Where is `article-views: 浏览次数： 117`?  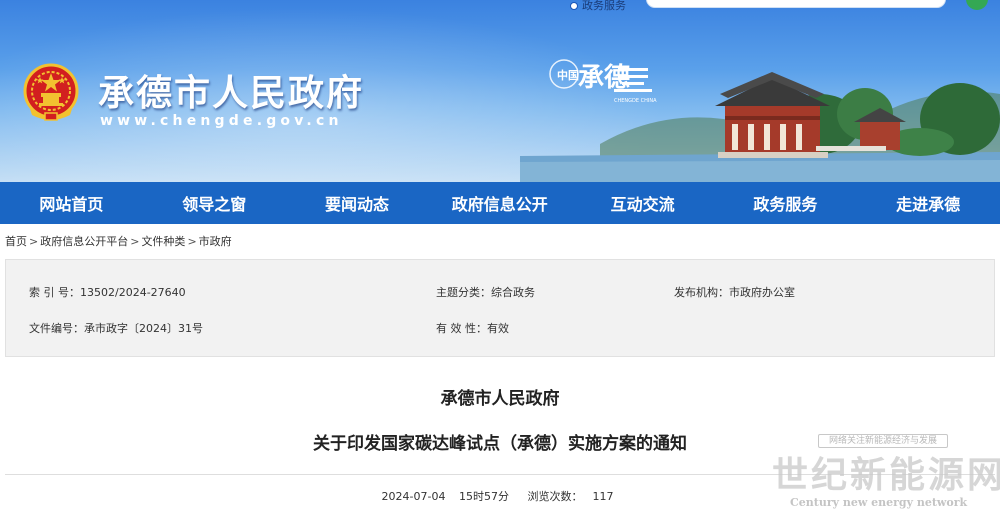 article-views: 浏览次数： 117 is located at coordinates (570, 496).